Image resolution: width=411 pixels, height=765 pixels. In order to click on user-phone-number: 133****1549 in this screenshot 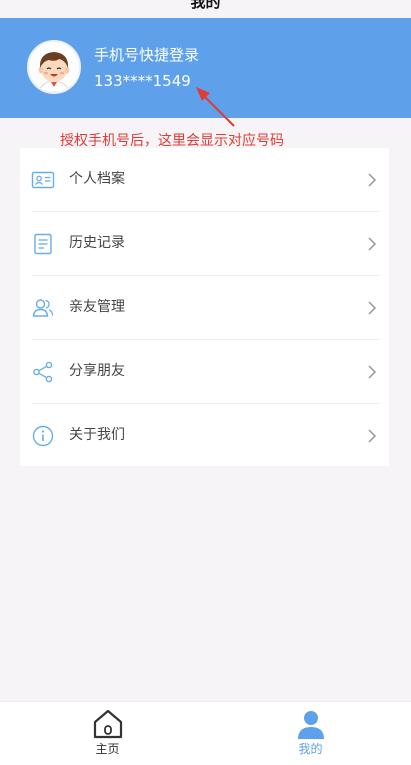, I will do `click(142, 81)`.